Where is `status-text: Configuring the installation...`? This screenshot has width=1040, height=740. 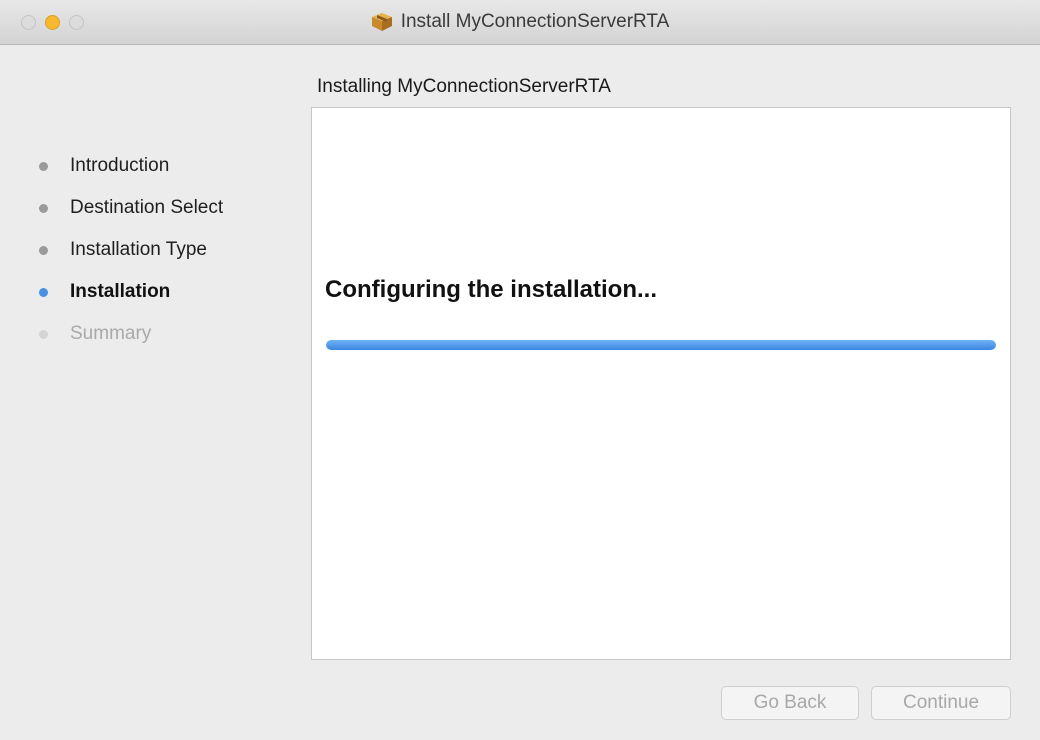
status-text: Configuring the installation... is located at coordinates (491, 289).